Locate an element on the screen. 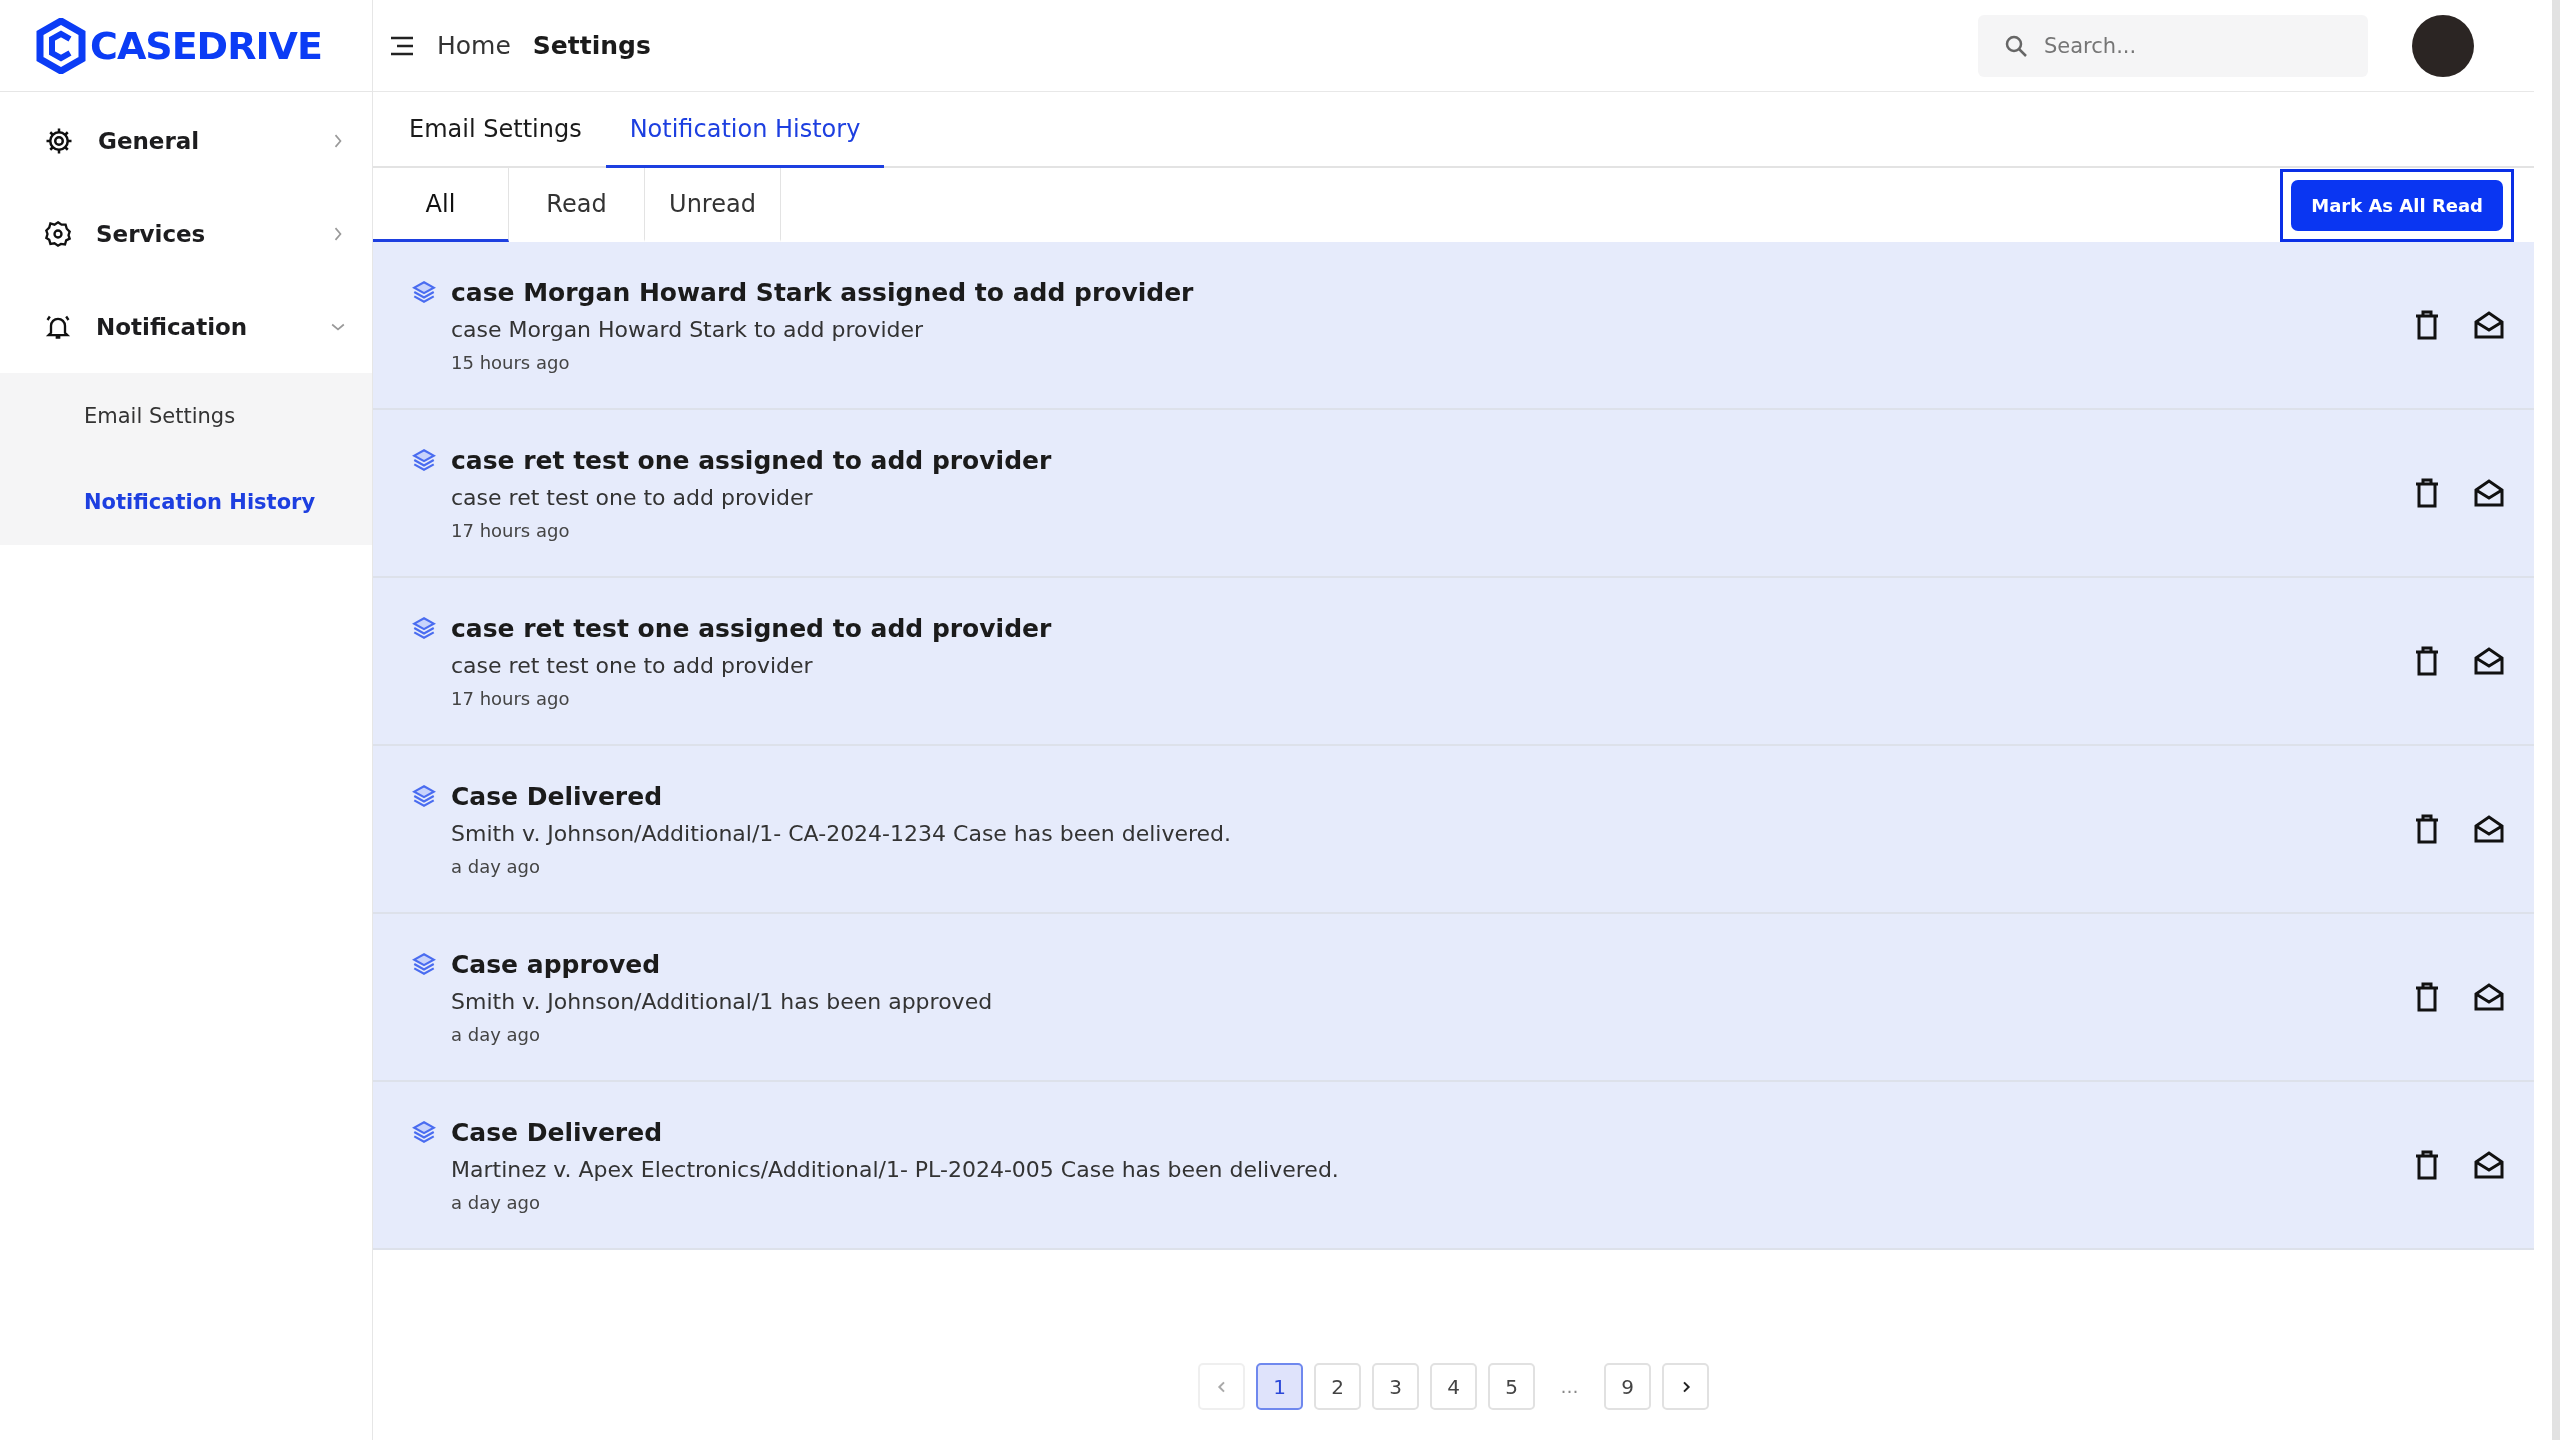 The image size is (2560, 1440). sidebar-item: Notification is located at coordinates (186, 326).